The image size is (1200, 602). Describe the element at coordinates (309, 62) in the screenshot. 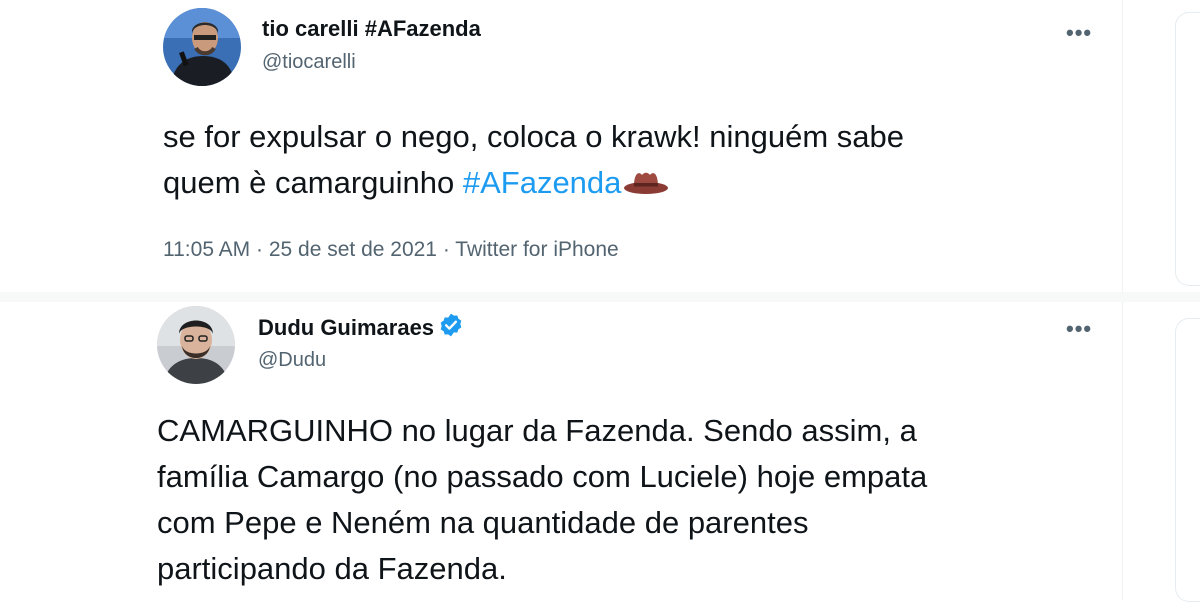

I see `user-handle: @tiocarelli` at that location.